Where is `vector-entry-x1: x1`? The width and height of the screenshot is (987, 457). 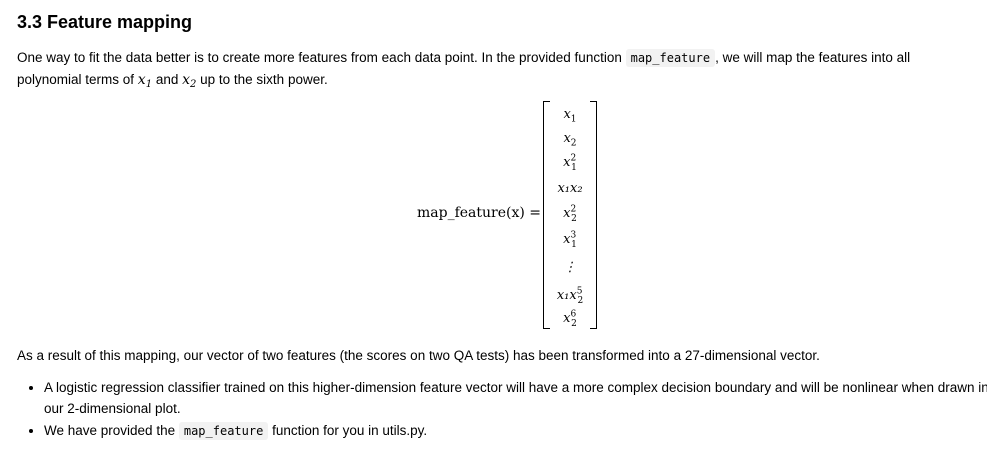 vector-entry-x1: x1 is located at coordinates (570, 116).